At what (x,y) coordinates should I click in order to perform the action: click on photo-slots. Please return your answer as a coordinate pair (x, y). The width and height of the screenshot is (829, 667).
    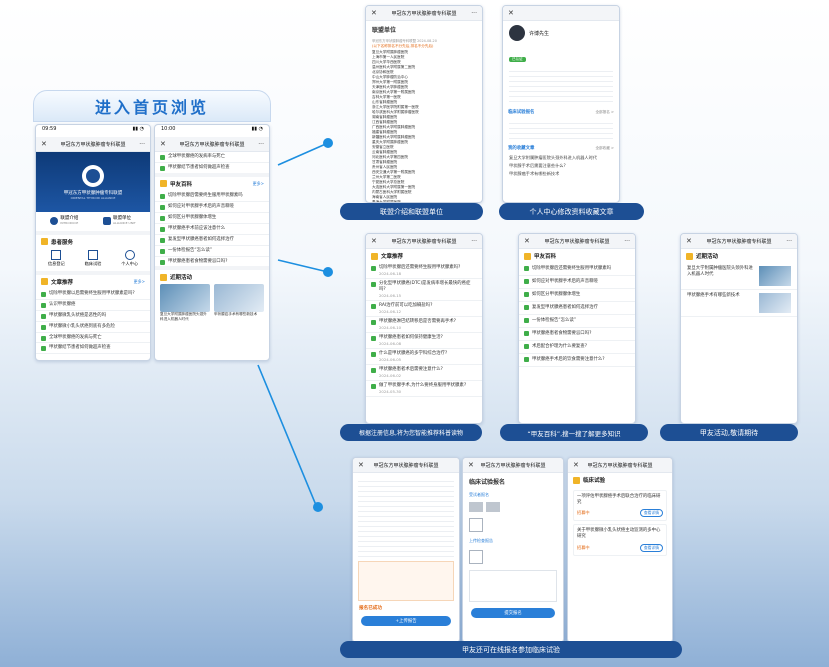
    Looking at the image, I should click on (513, 507).